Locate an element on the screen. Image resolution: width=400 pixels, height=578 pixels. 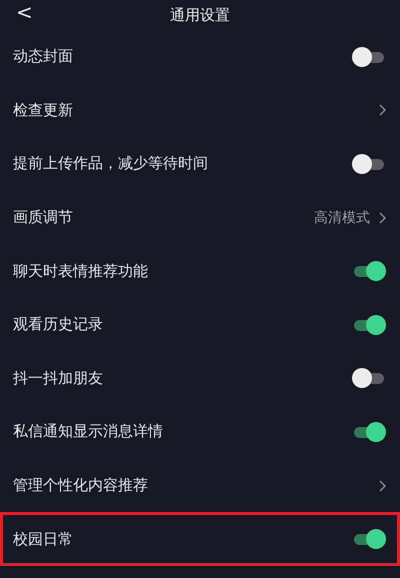
page-title: 通用设置 is located at coordinates (200, 15).